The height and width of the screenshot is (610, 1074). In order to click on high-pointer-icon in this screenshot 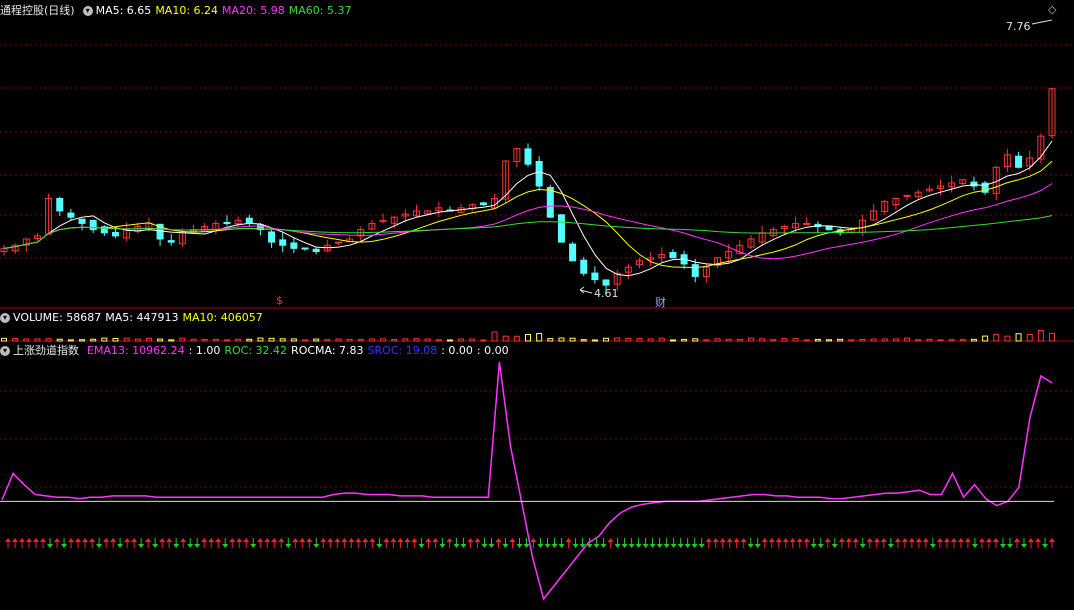, I will do `click(1042, 22)`.